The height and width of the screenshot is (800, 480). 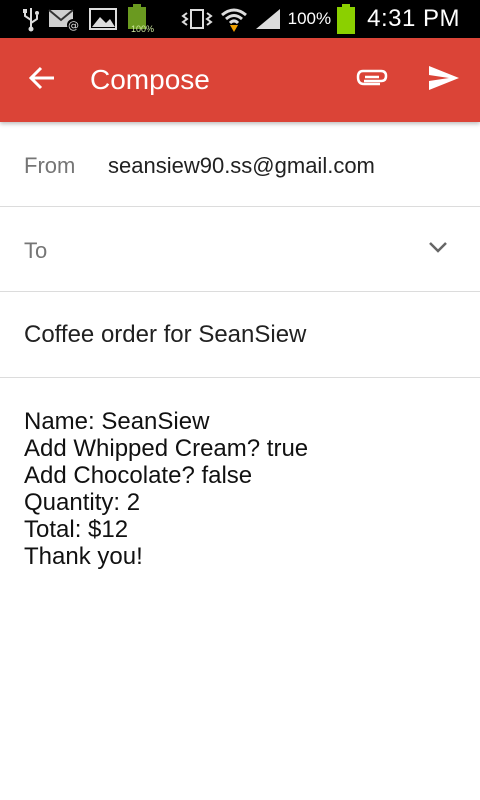 I want to click on arrow-back-icon, so click(x=42, y=80).